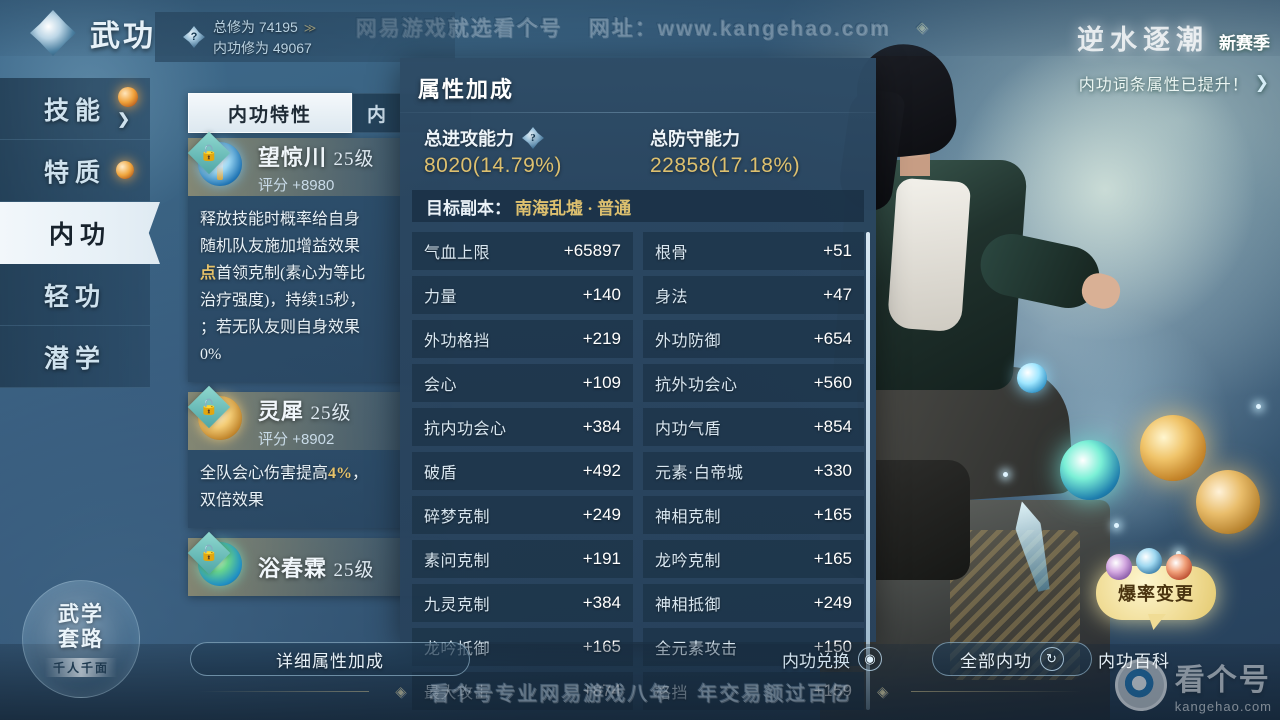 This screenshot has width=1280, height=720. I want to click on season-notice: 内功词条属性已提升！, so click(1163, 85).